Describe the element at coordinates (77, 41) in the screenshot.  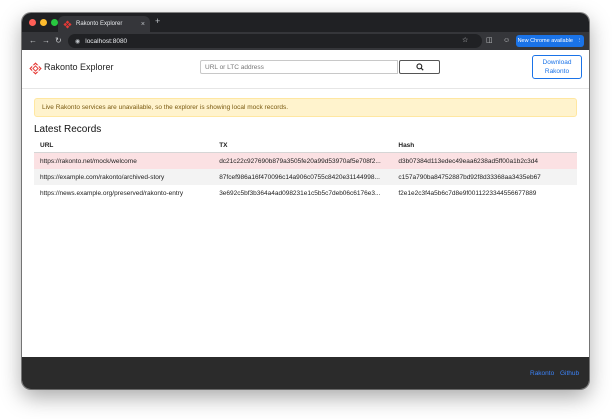
I see `site-info-icon: ◉` at that location.